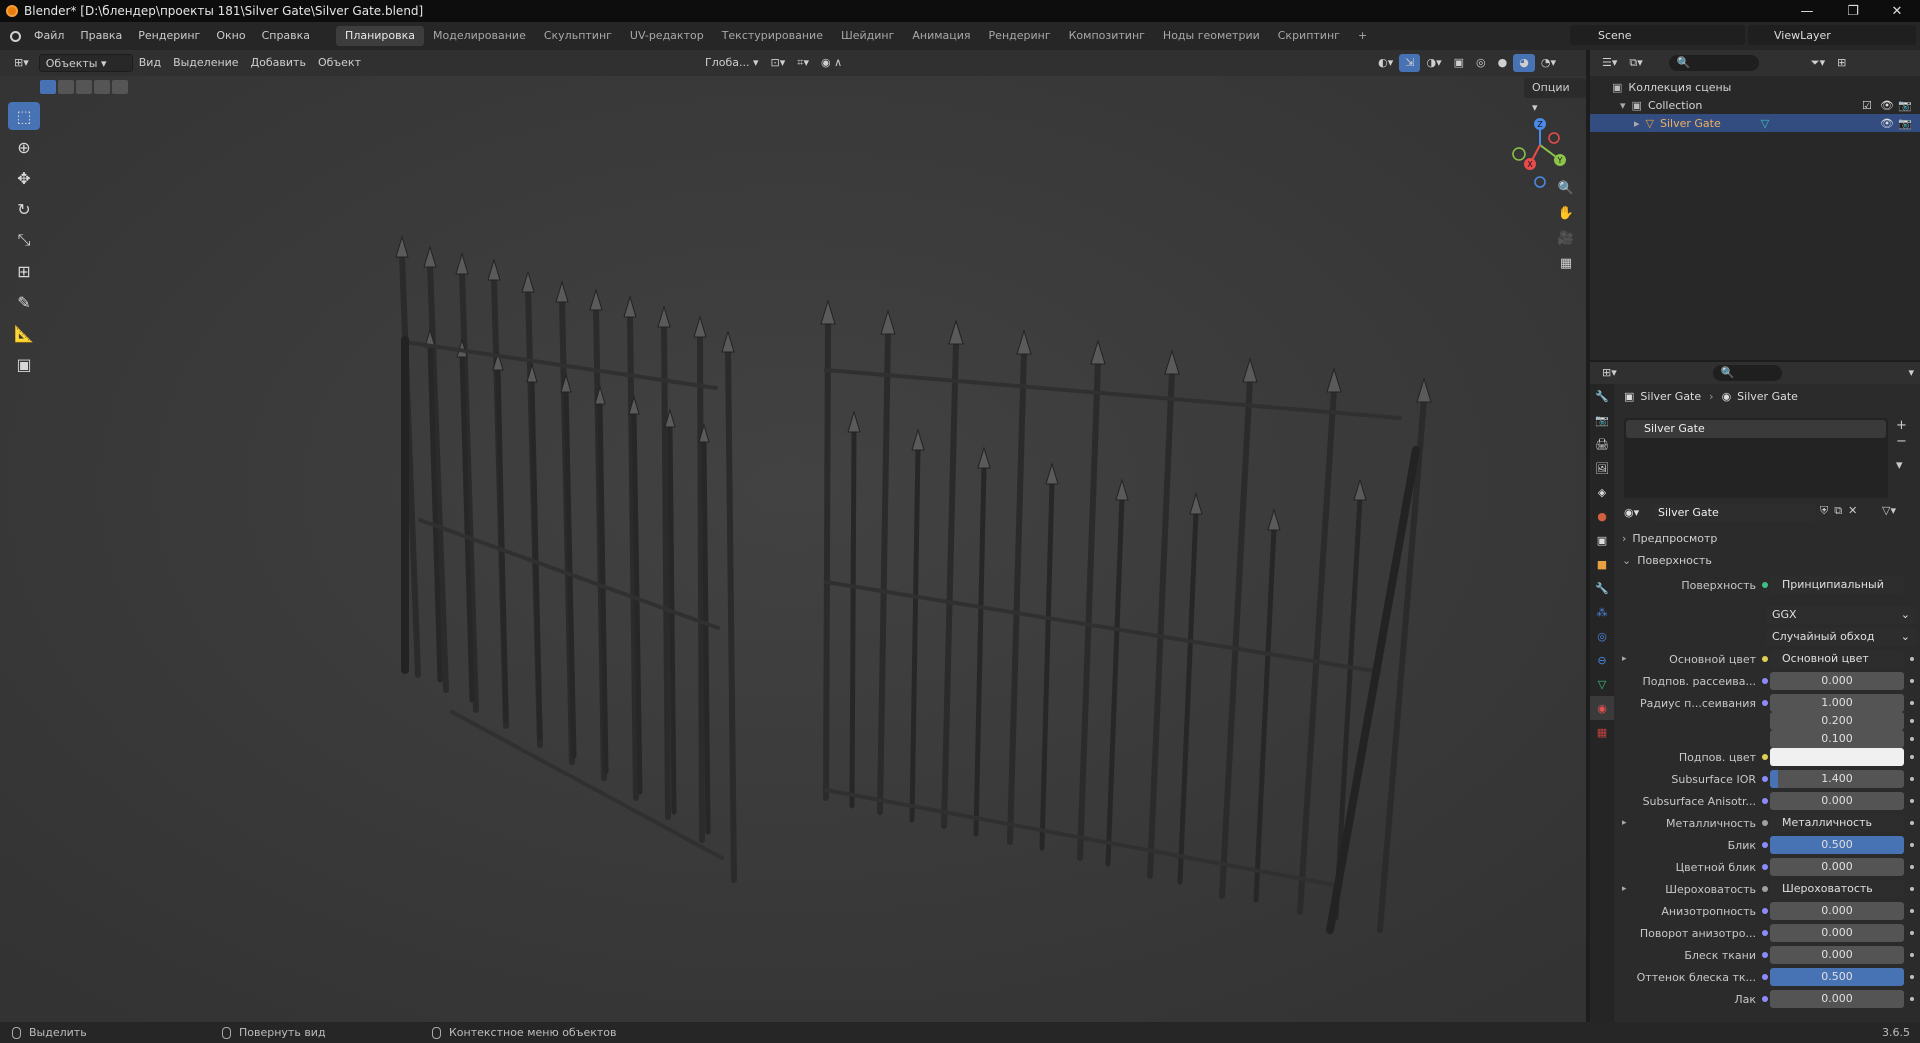  What do you see at coordinates (1827, 510) in the screenshot?
I see `fake-user-shield-icon: ⛨` at bounding box center [1827, 510].